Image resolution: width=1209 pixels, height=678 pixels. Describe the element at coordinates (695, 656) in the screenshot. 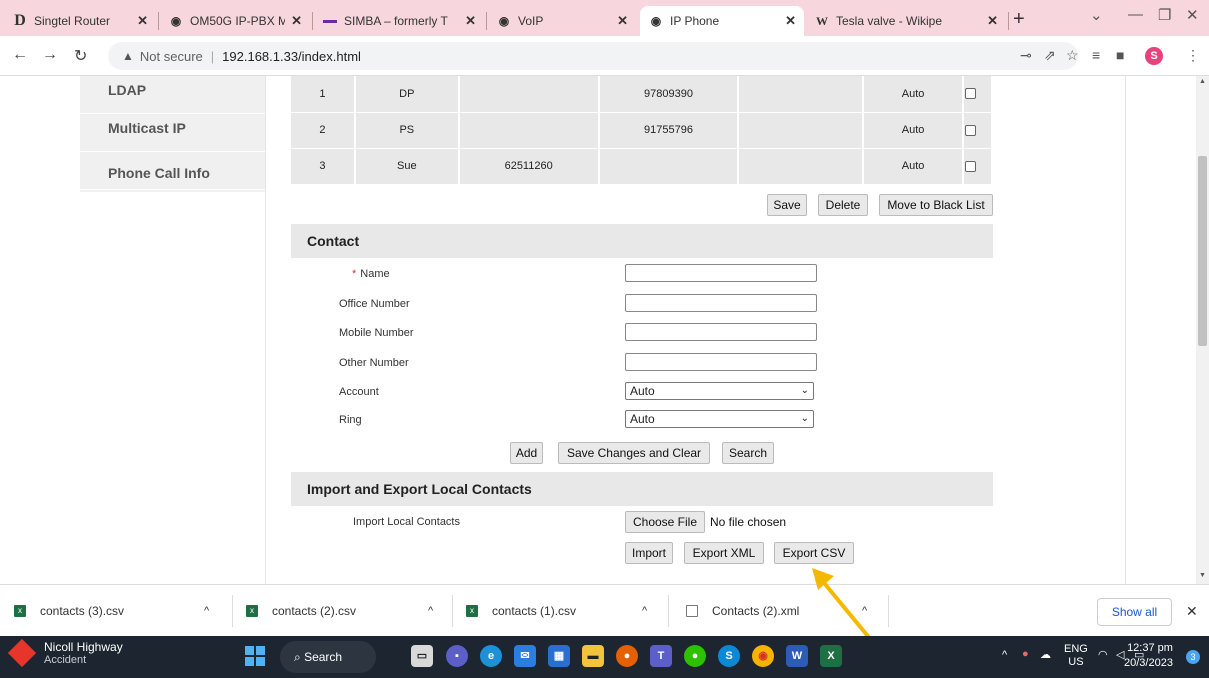

I see `wechat-icon: ●` at that location.